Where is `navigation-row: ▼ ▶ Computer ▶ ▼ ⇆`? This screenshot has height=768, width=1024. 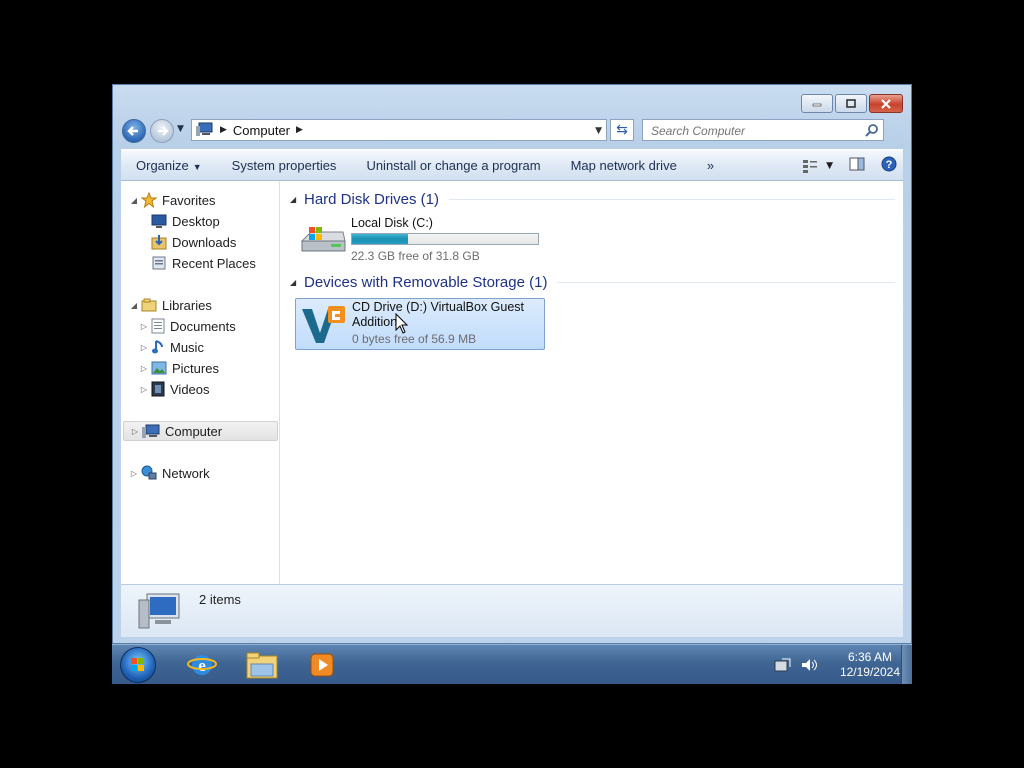 navigation-row: ▼ ▶ Computer ▶ ▼ ⇆ is located at coordinates (512, 131).